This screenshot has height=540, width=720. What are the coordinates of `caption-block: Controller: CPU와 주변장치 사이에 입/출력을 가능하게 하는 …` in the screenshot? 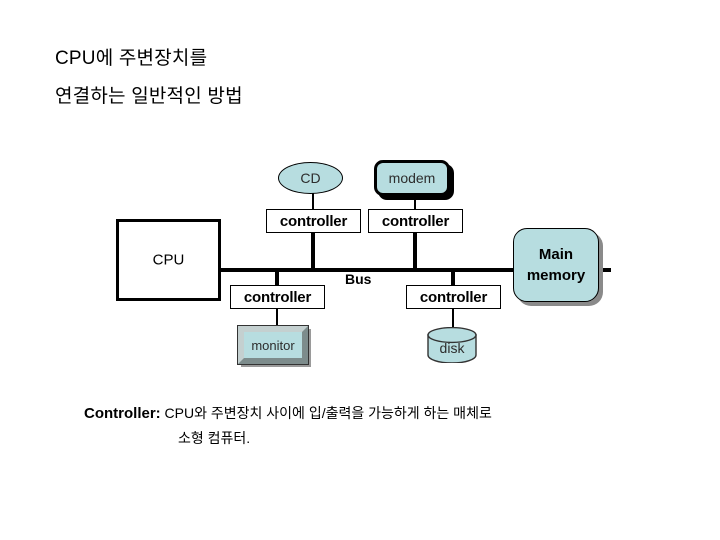 It's located at (374, 426).